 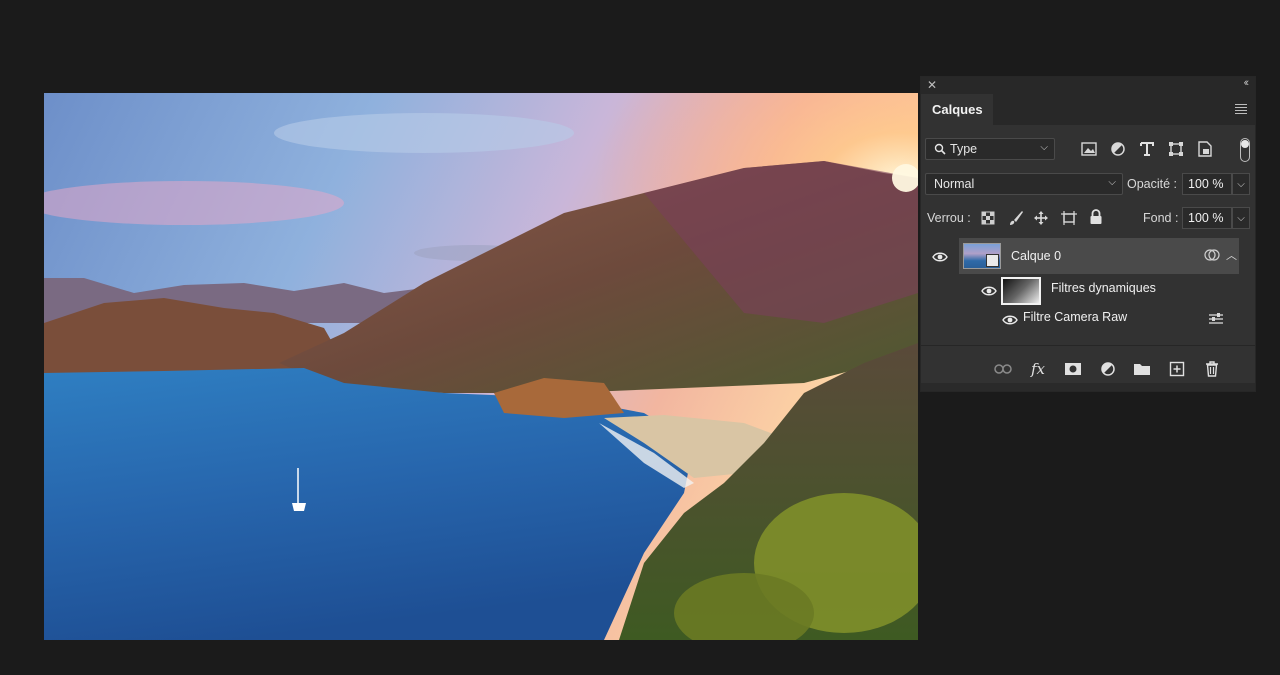 I want to click on filter-blending-options-icon, so click(x=1216, y=319).